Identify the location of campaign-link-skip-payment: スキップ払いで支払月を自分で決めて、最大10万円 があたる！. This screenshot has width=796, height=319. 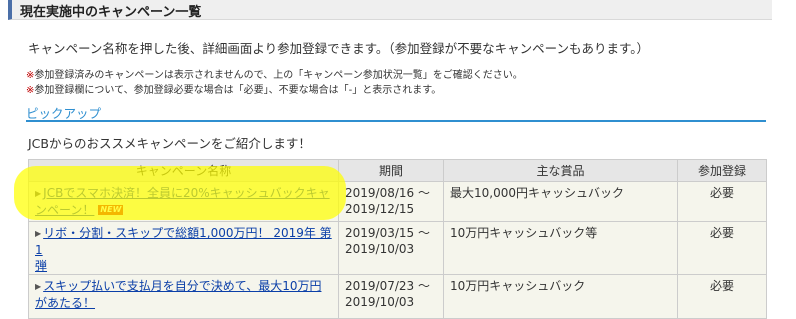
(178, 294).